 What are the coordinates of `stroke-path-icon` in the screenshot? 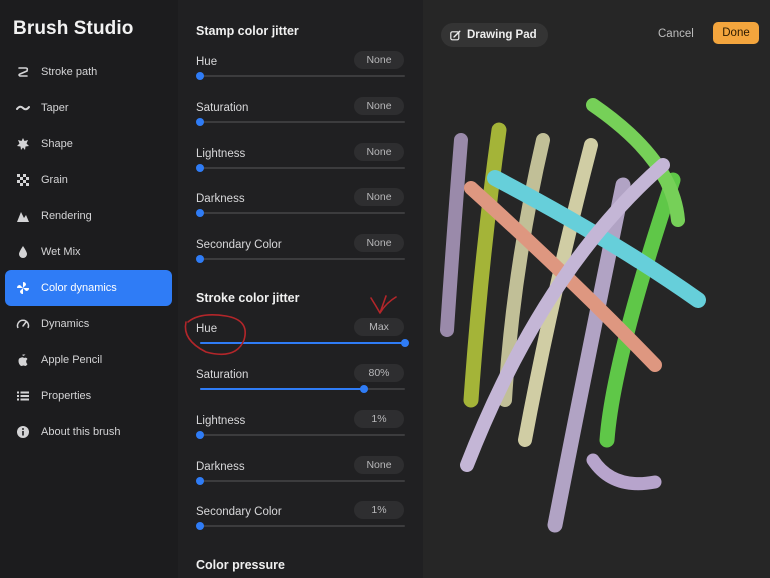 It's located at (23, 72).